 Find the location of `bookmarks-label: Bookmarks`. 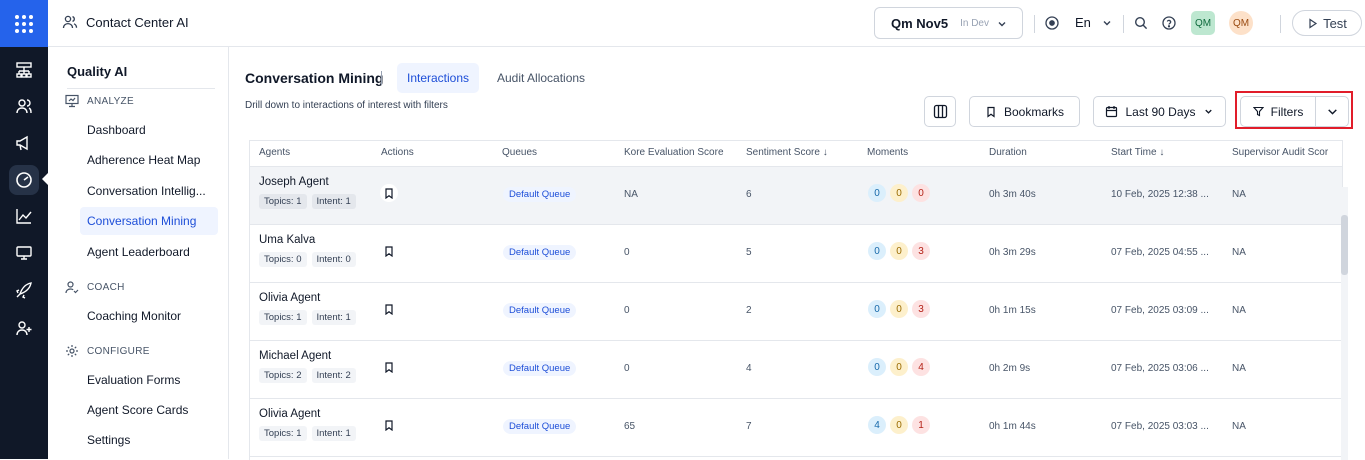

bookmarks-label: Bookmarks is located at coordinates (1034, 112).